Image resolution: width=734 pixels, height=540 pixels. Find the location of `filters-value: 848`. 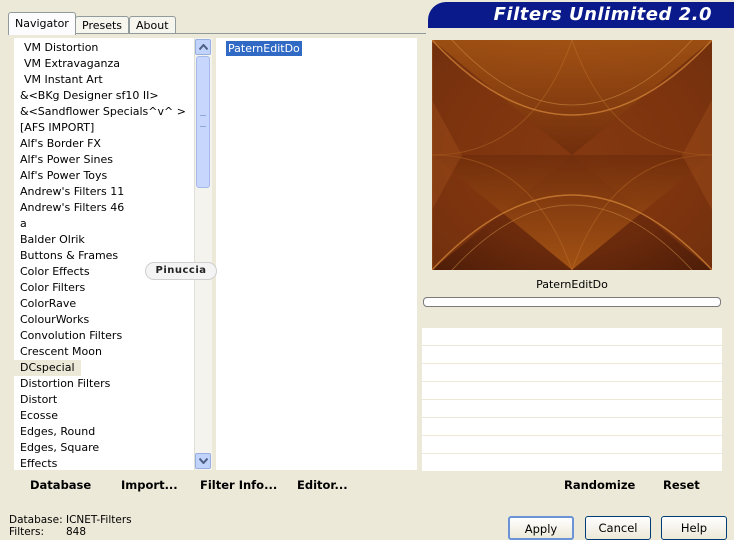

filters-value: 848 is located at coordinates (76, 532).